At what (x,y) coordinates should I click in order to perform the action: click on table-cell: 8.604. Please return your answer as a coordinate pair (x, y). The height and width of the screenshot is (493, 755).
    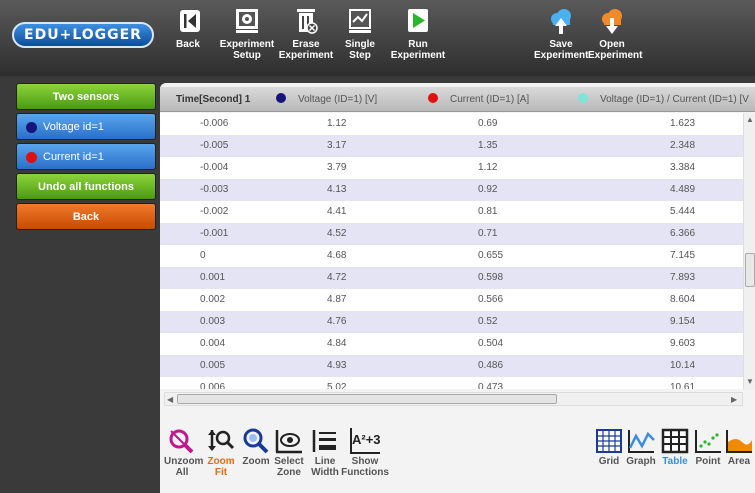
    Looking at the image, I should click on (683, 299).